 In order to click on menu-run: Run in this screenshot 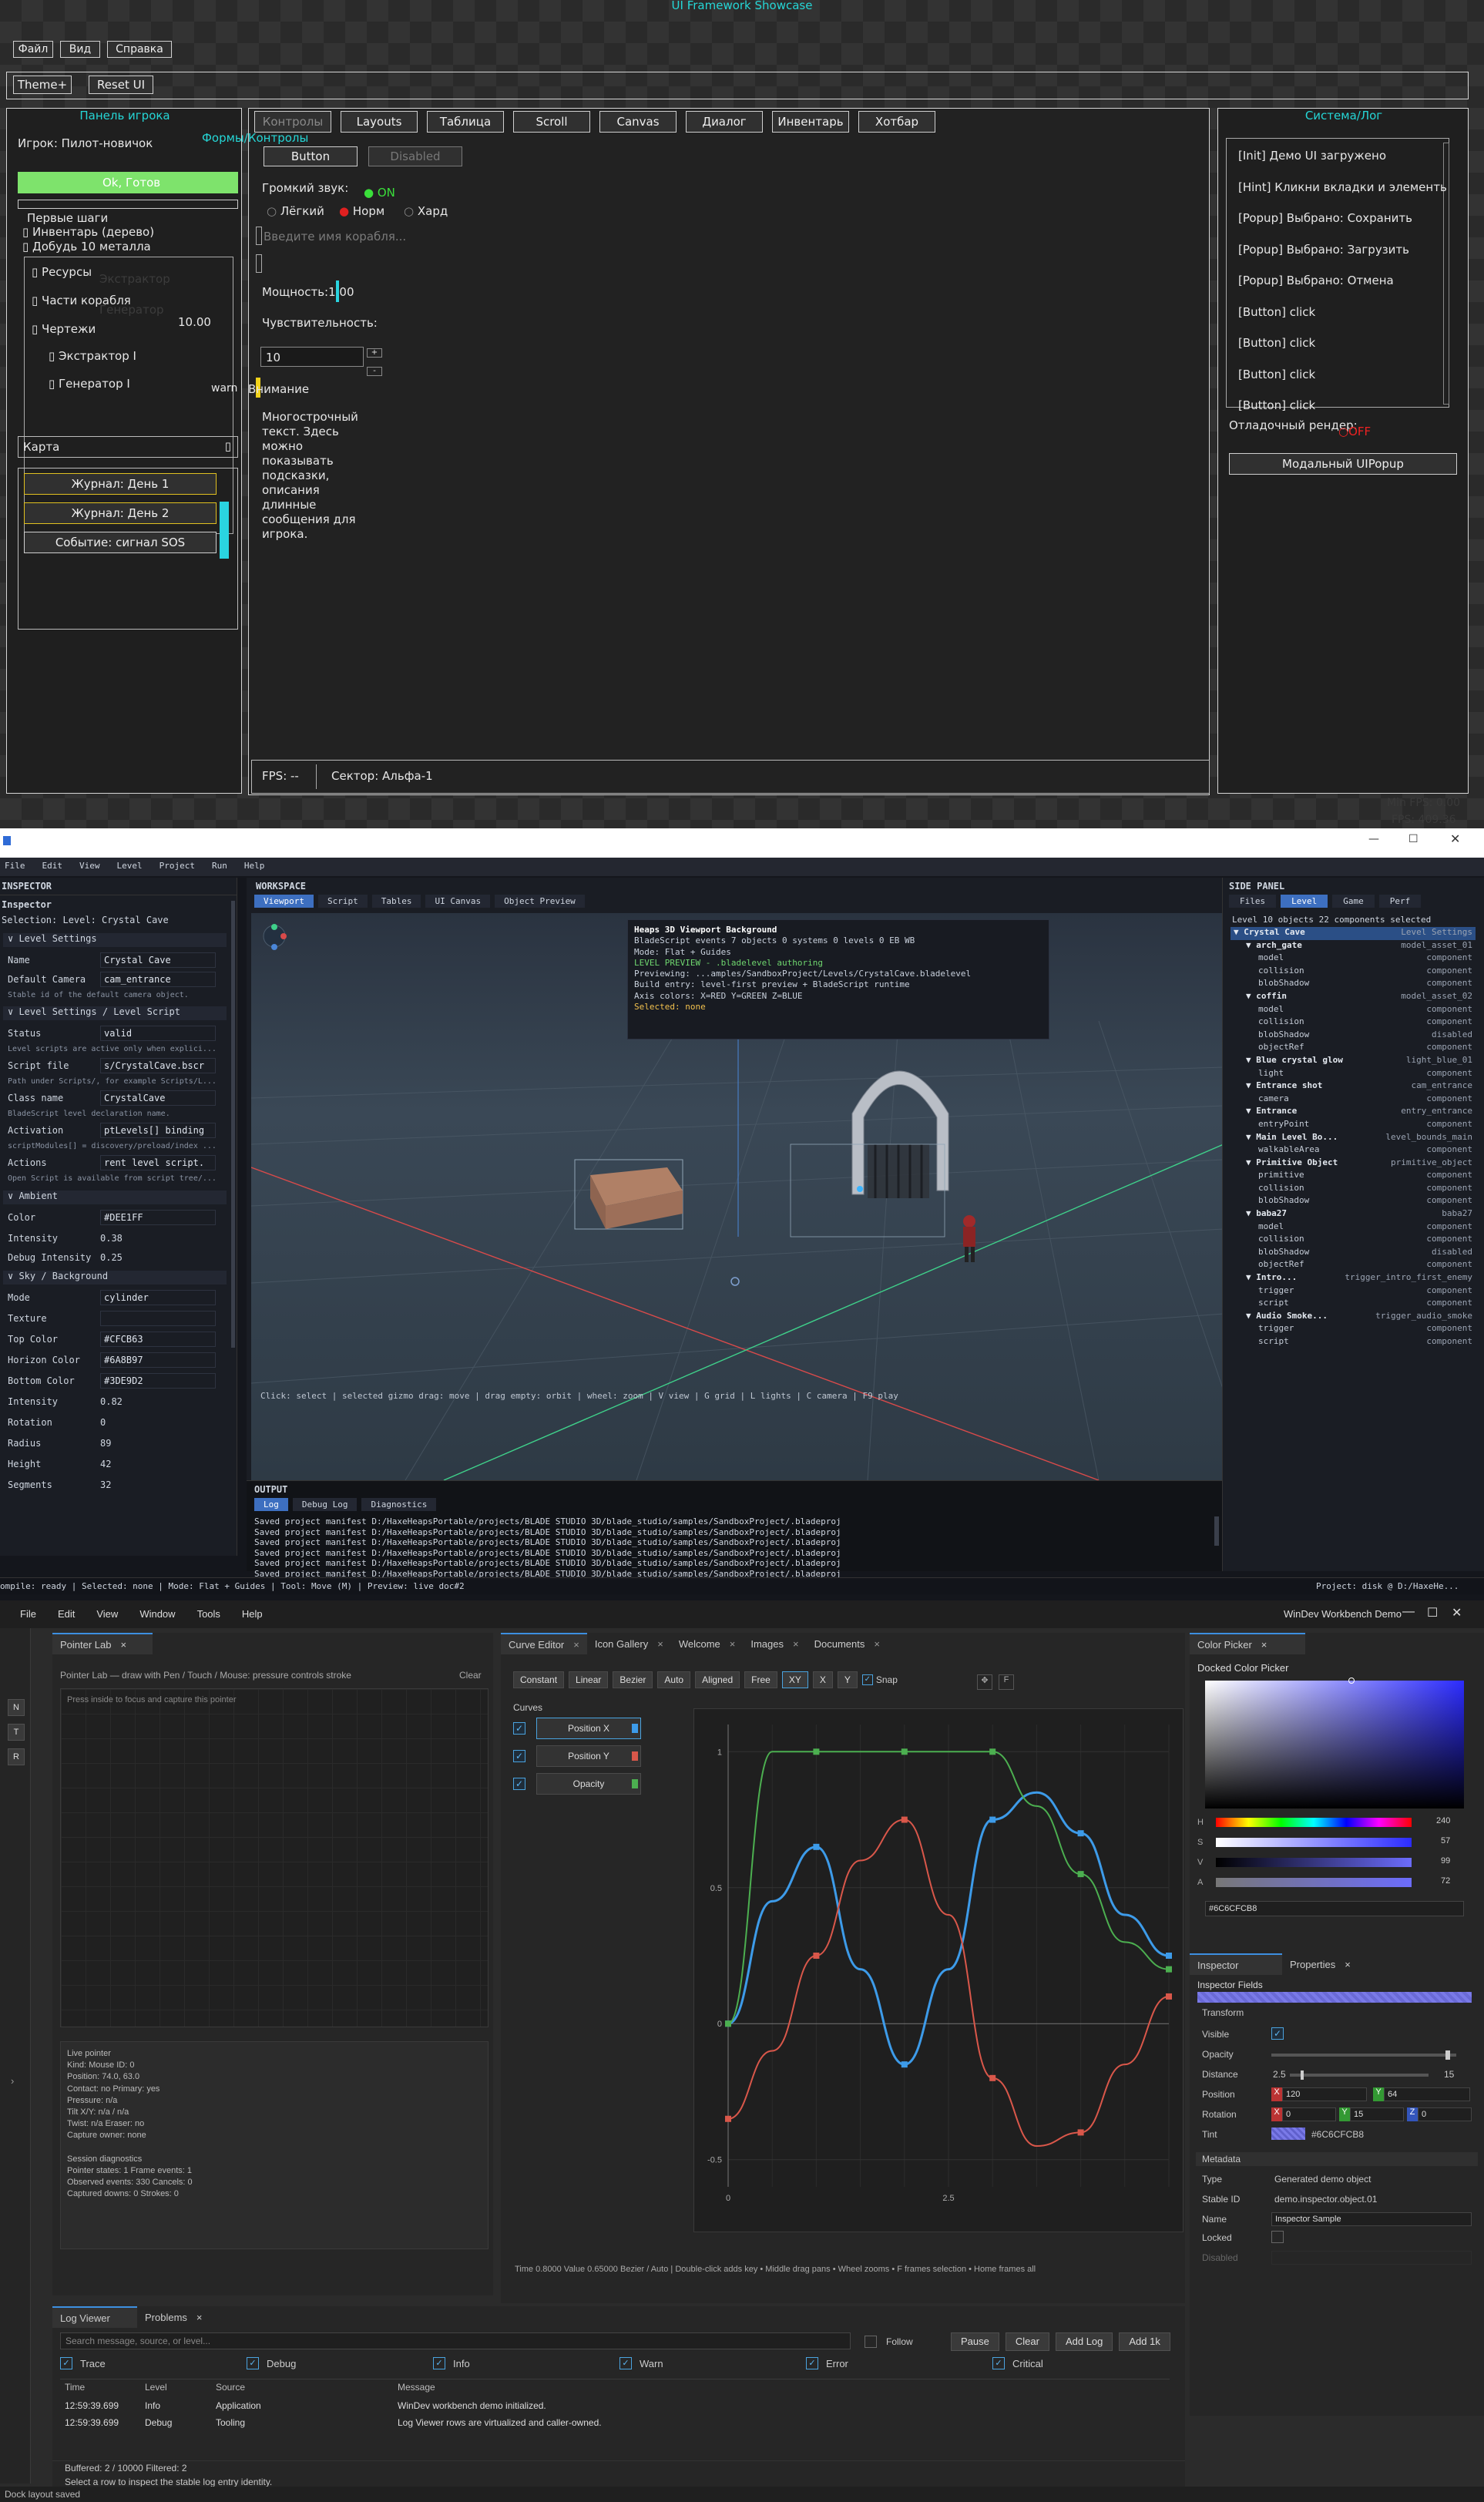, I will do `click(219, 866)`.